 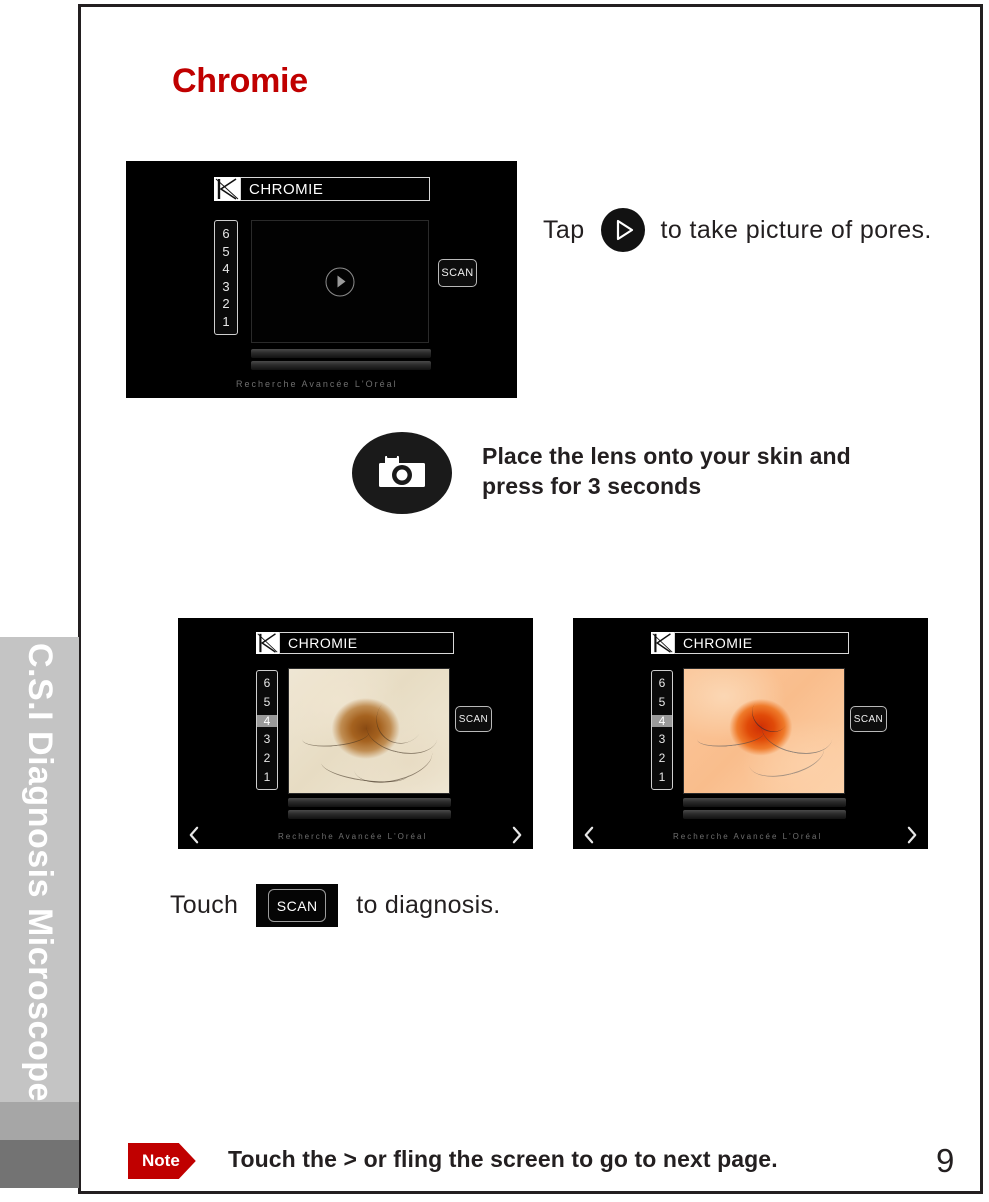 I want to click on instruction-touch-before: Touch, so click(x=204, y=905).